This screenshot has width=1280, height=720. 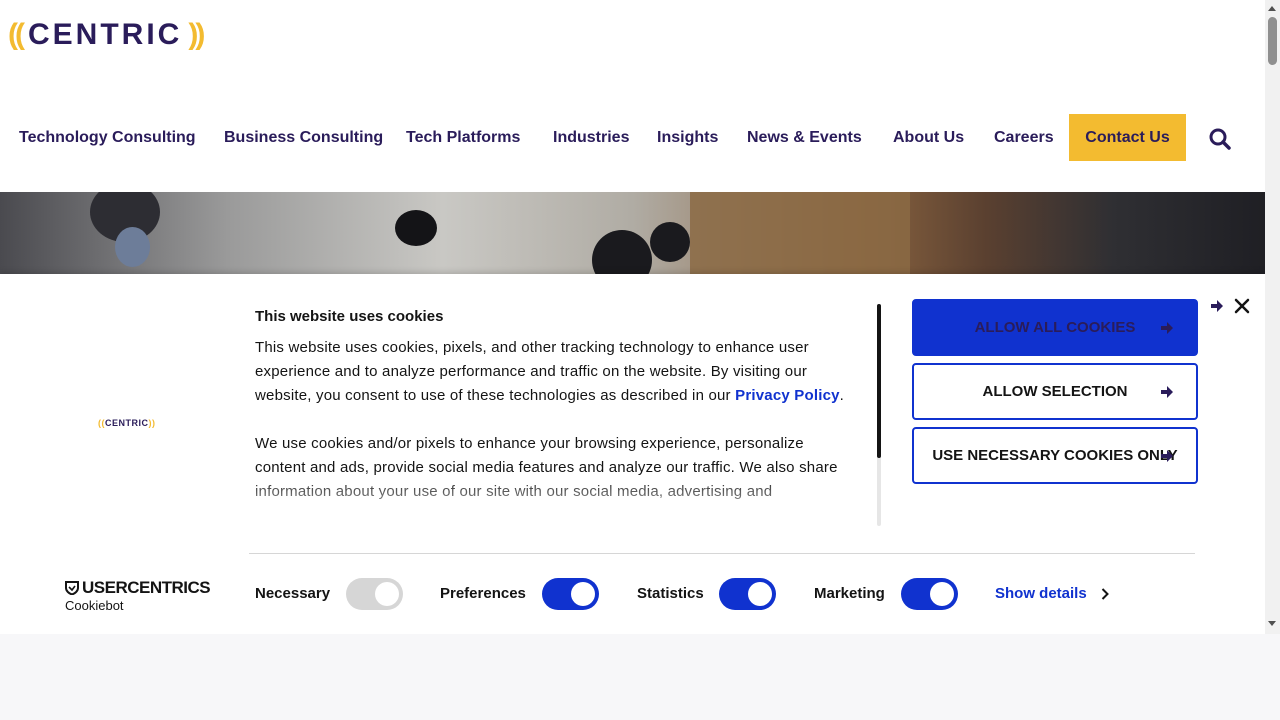 I want to click on toggle-necessary, so click(x=374, y=594).